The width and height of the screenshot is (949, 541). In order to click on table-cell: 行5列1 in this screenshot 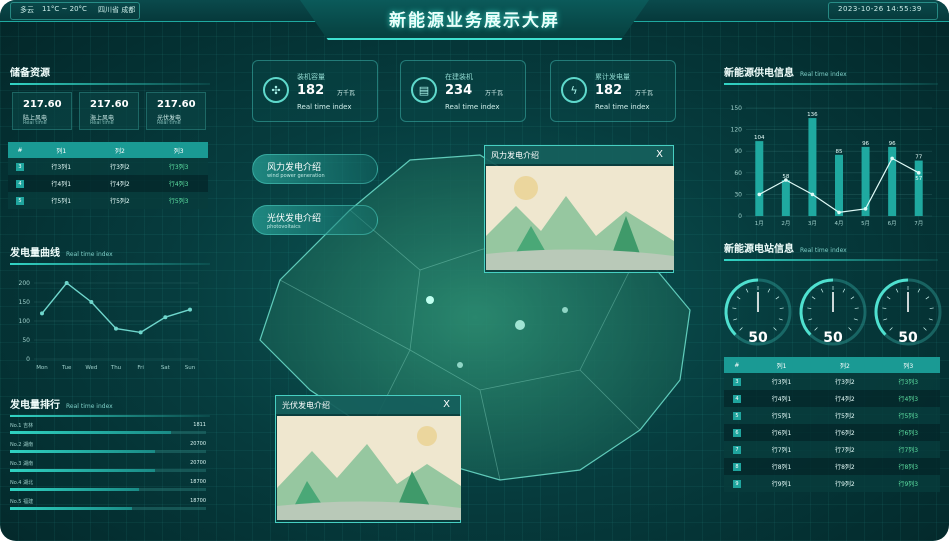, I will do `click(781, 415)`.